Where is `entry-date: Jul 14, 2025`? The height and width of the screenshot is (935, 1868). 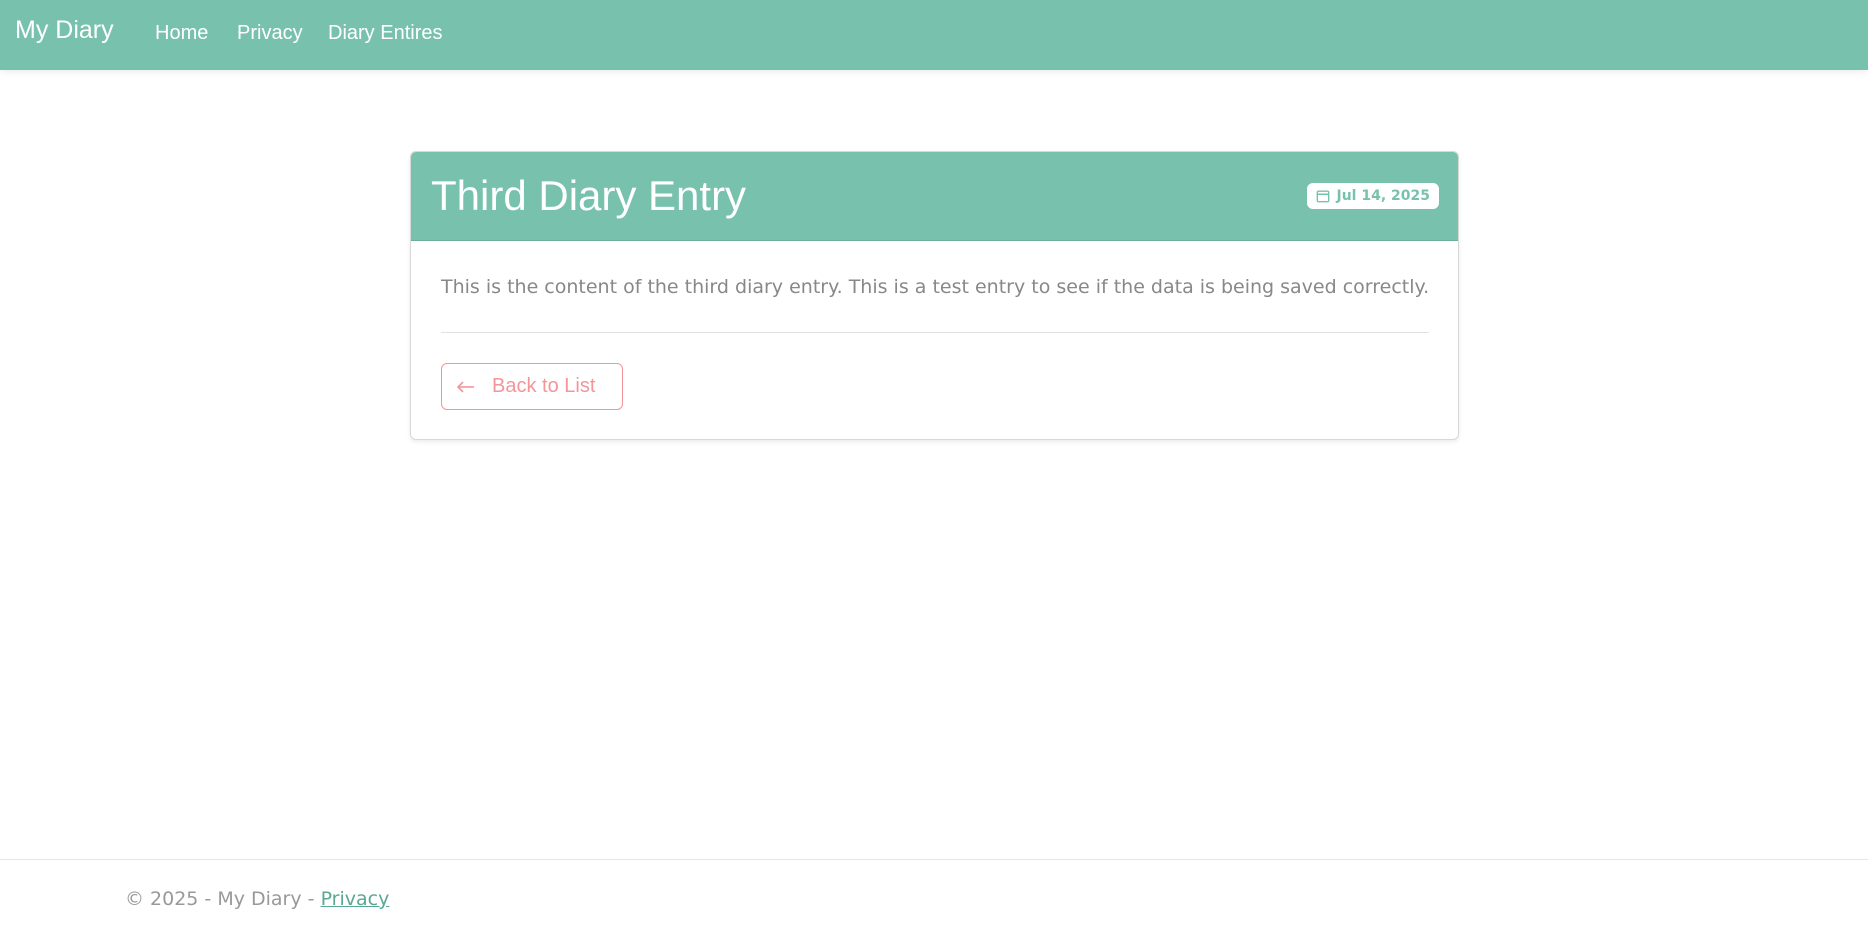
entry-date: Jul 14, 2025 is located at coordinates (1383, 196).